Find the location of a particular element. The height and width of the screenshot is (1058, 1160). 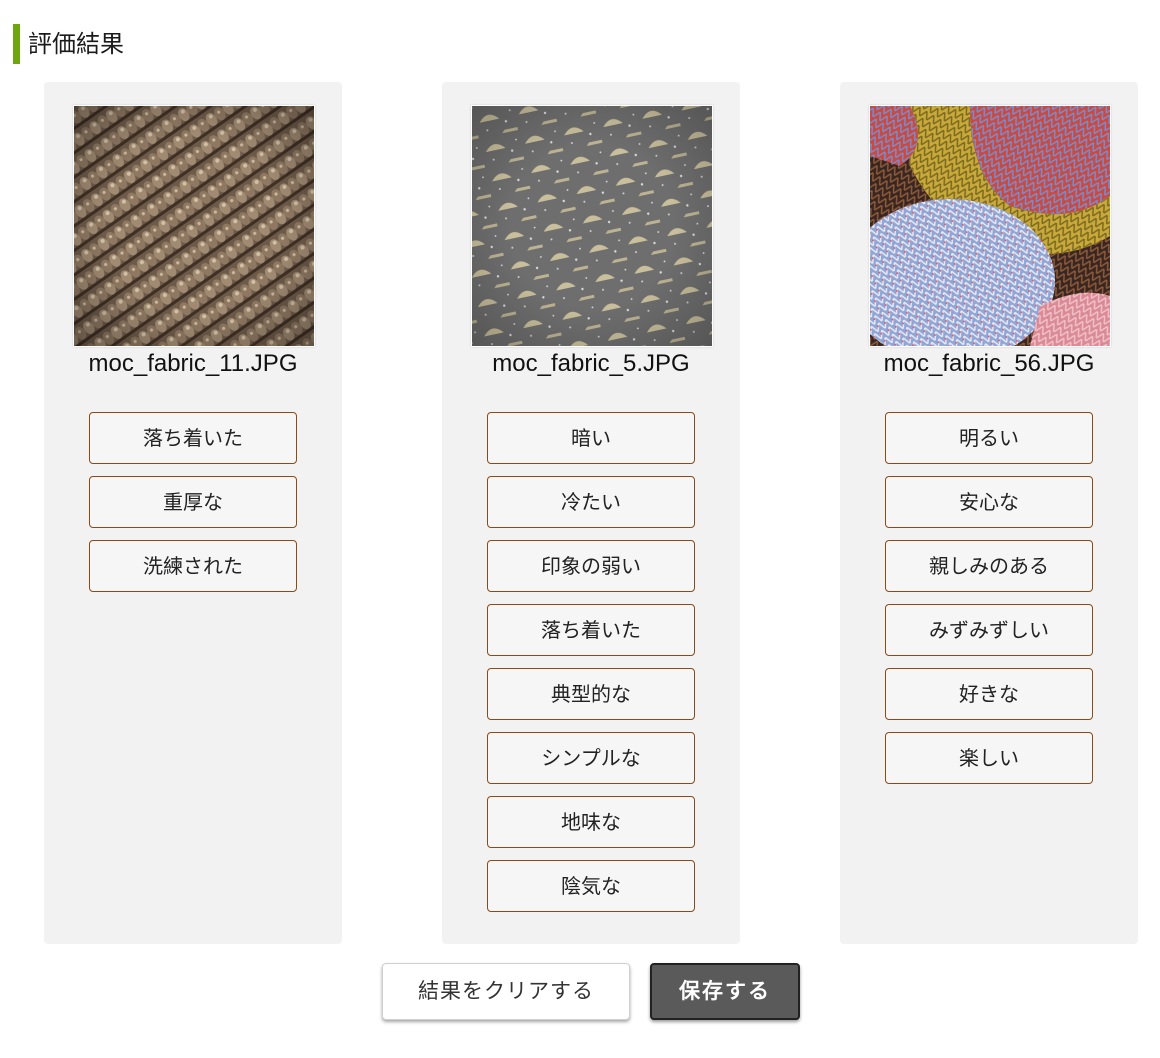

fabric-filename: moc_fabric_5.JPG is located at coordinates (591, 363).